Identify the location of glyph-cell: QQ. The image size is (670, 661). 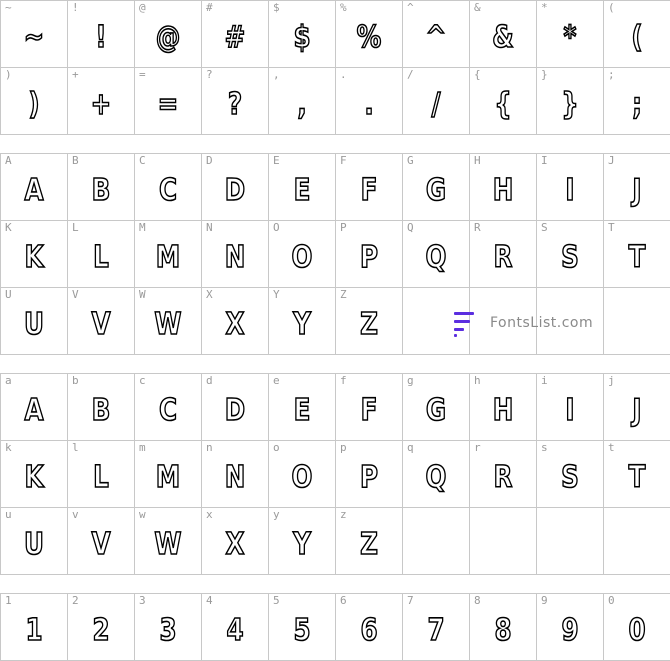
(436, 254).